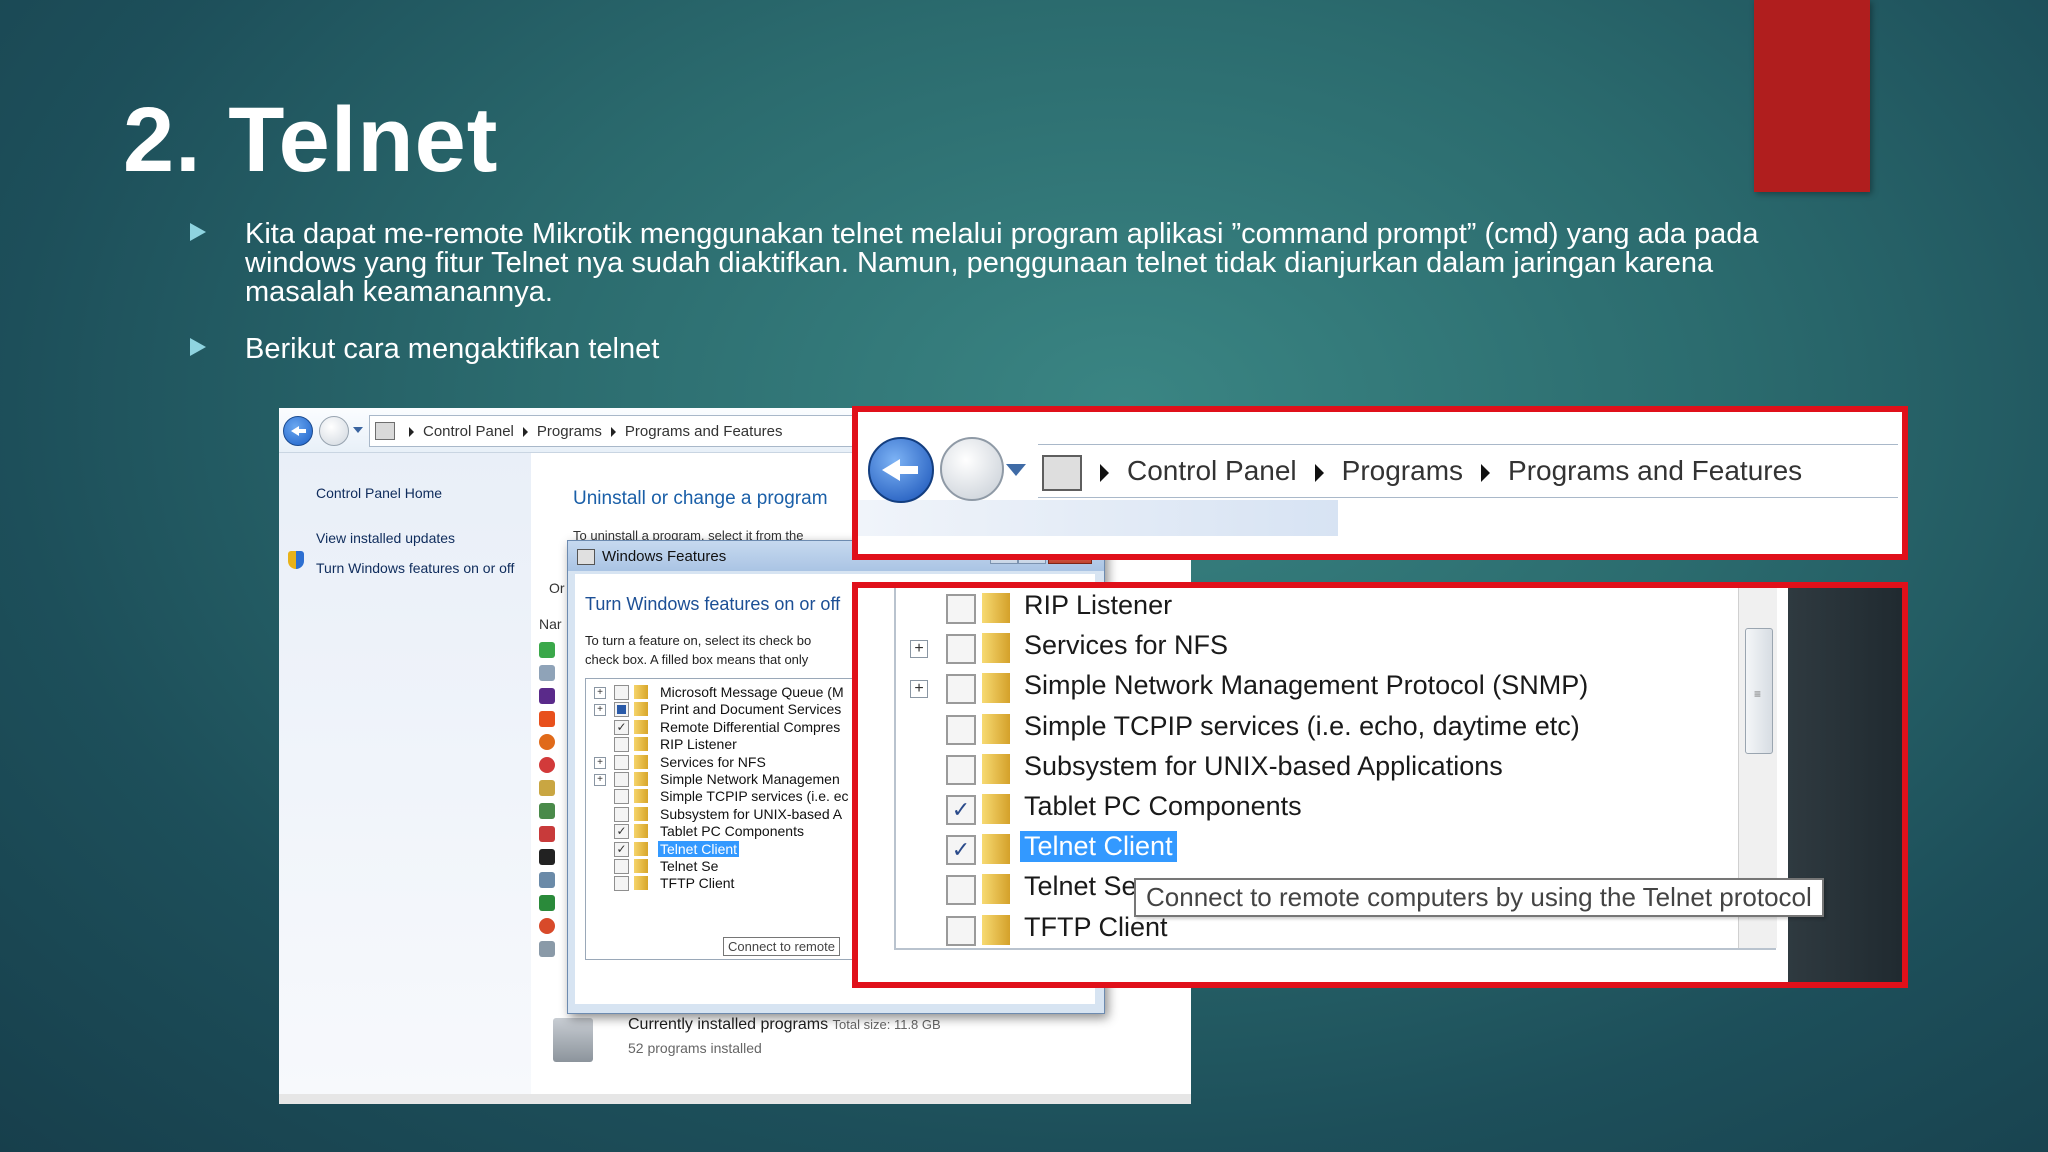 The image size is (2048, 1152). I want to click on feature-label: TFTP Client, so click(697, 883).